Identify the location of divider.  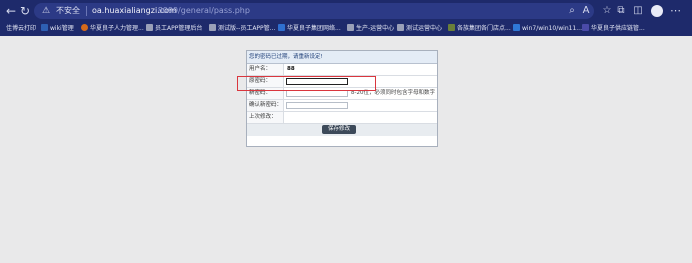
(86, 11).